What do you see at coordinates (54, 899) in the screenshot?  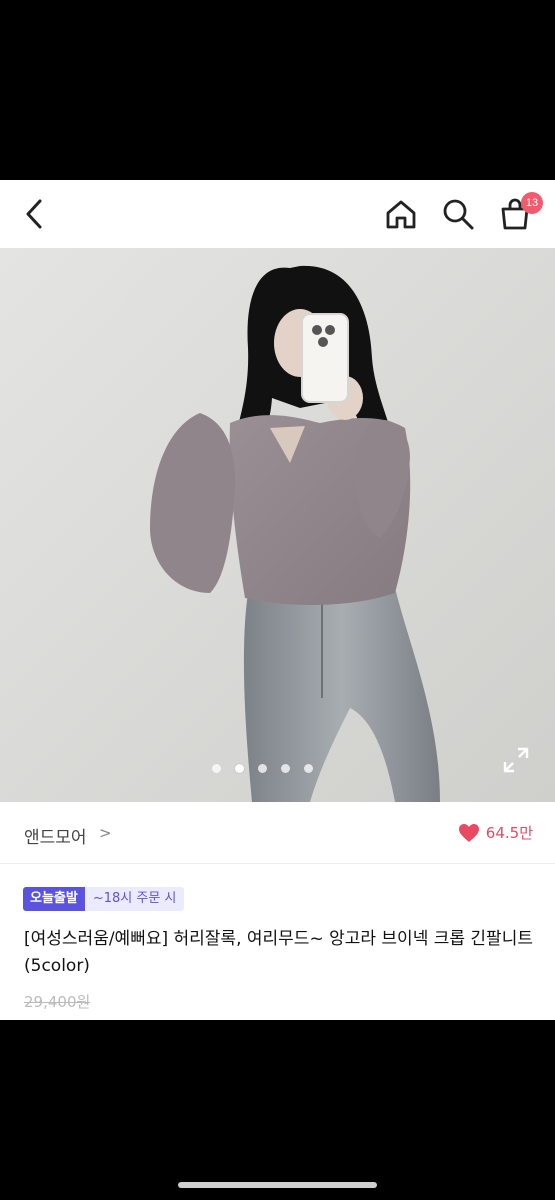 I see `today-shipping-badge: 오늘출발` at bounding box center [54, 899].